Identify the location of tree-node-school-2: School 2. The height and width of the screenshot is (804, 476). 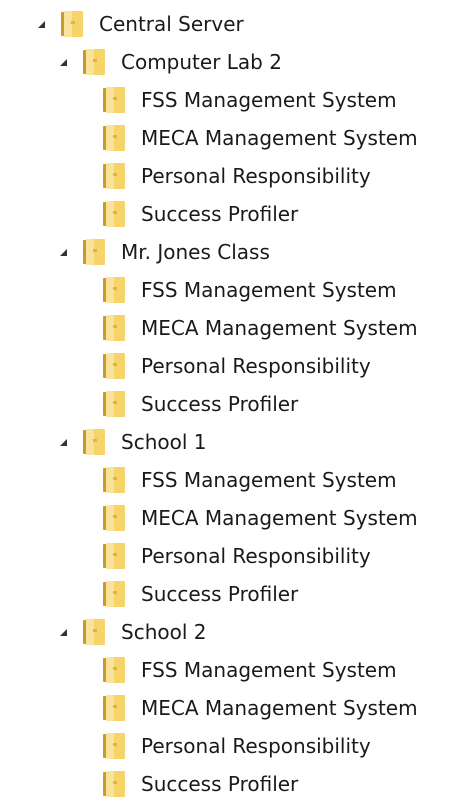
(238, 632).